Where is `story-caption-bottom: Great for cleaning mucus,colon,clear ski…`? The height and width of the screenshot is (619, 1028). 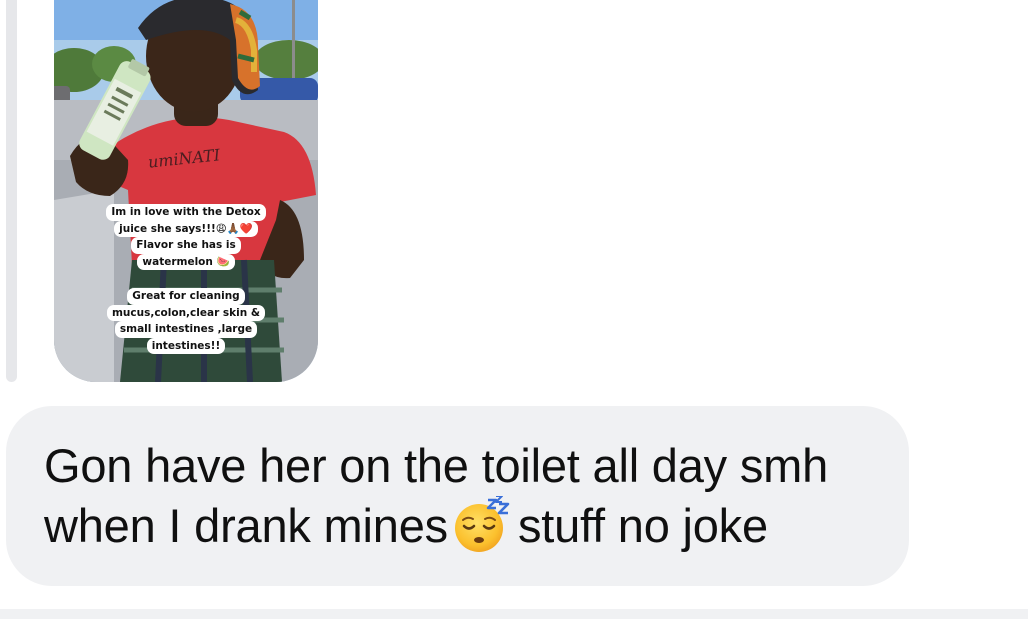 story-caption-bottom: Great for cleaning mucus,colon,clear ski… is located at coordinates (186, 321).